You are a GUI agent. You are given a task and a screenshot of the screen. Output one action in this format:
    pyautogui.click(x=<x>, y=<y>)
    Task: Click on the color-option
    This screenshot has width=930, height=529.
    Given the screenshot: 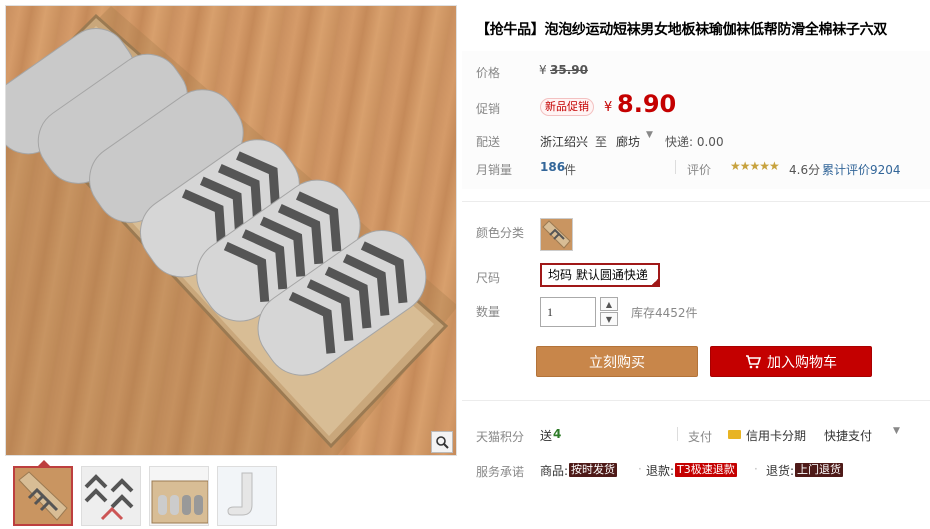 What is the action you would take?
    pyautogui.click(x=556, y=234)
    